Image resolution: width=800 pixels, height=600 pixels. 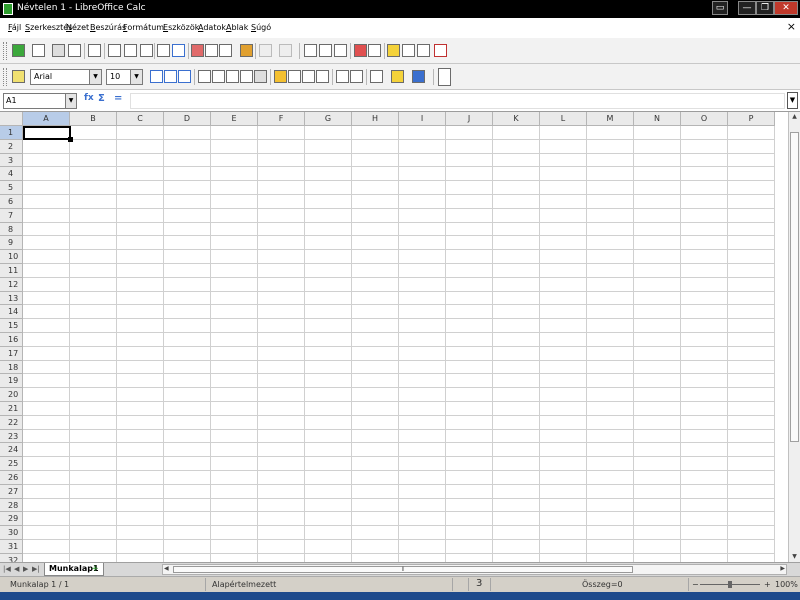 What do you see at coordinates (197, 50) in the screenshot?
I see `cut-icon` at bounding box center [197, 50].